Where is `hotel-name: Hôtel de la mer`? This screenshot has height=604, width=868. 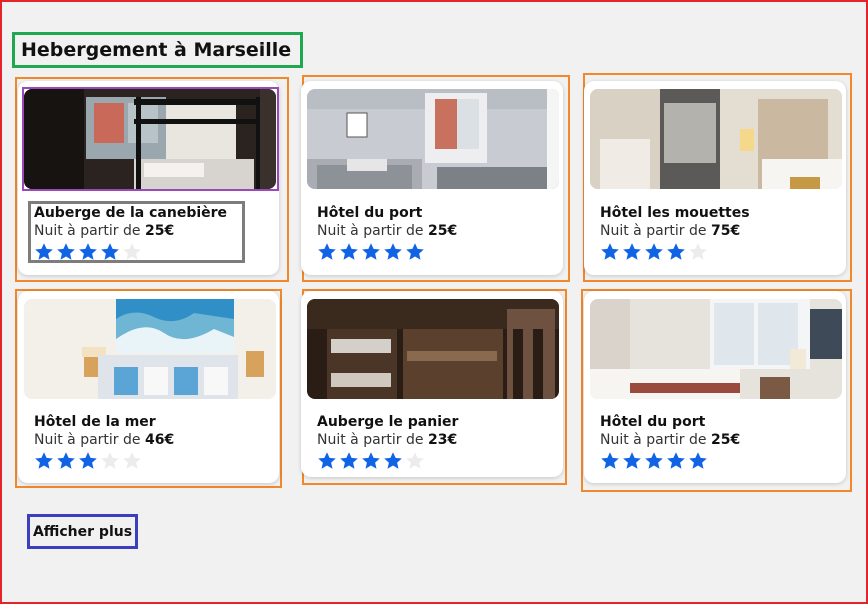
hotel-name: Hôtel de la mer is located at coordinates (152, 422).